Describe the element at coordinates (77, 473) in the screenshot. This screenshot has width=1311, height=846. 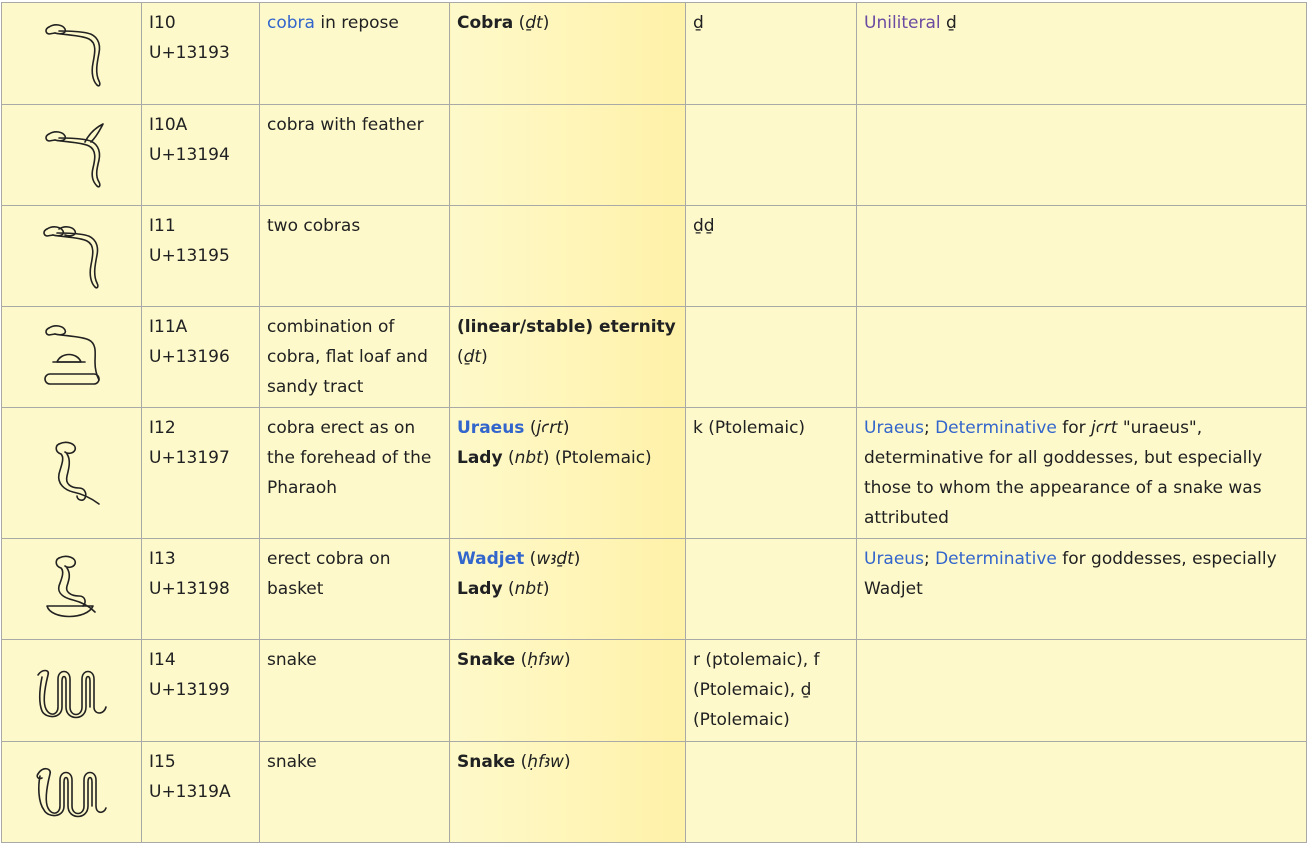
I see `cobra-erect-glyph` at that location.